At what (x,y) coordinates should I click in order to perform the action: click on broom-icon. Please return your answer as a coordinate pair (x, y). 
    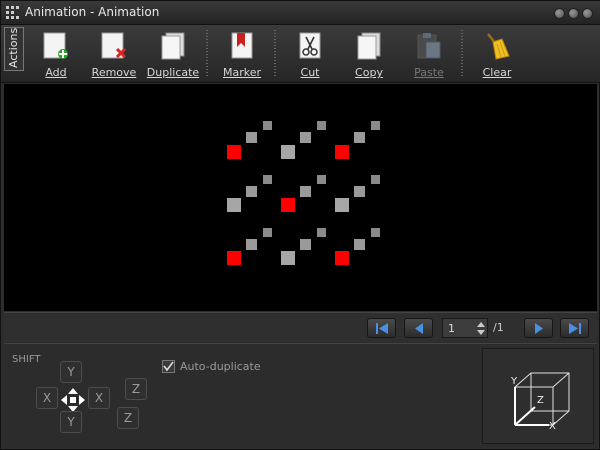
    Looking at the image, I should click on (498, 46).